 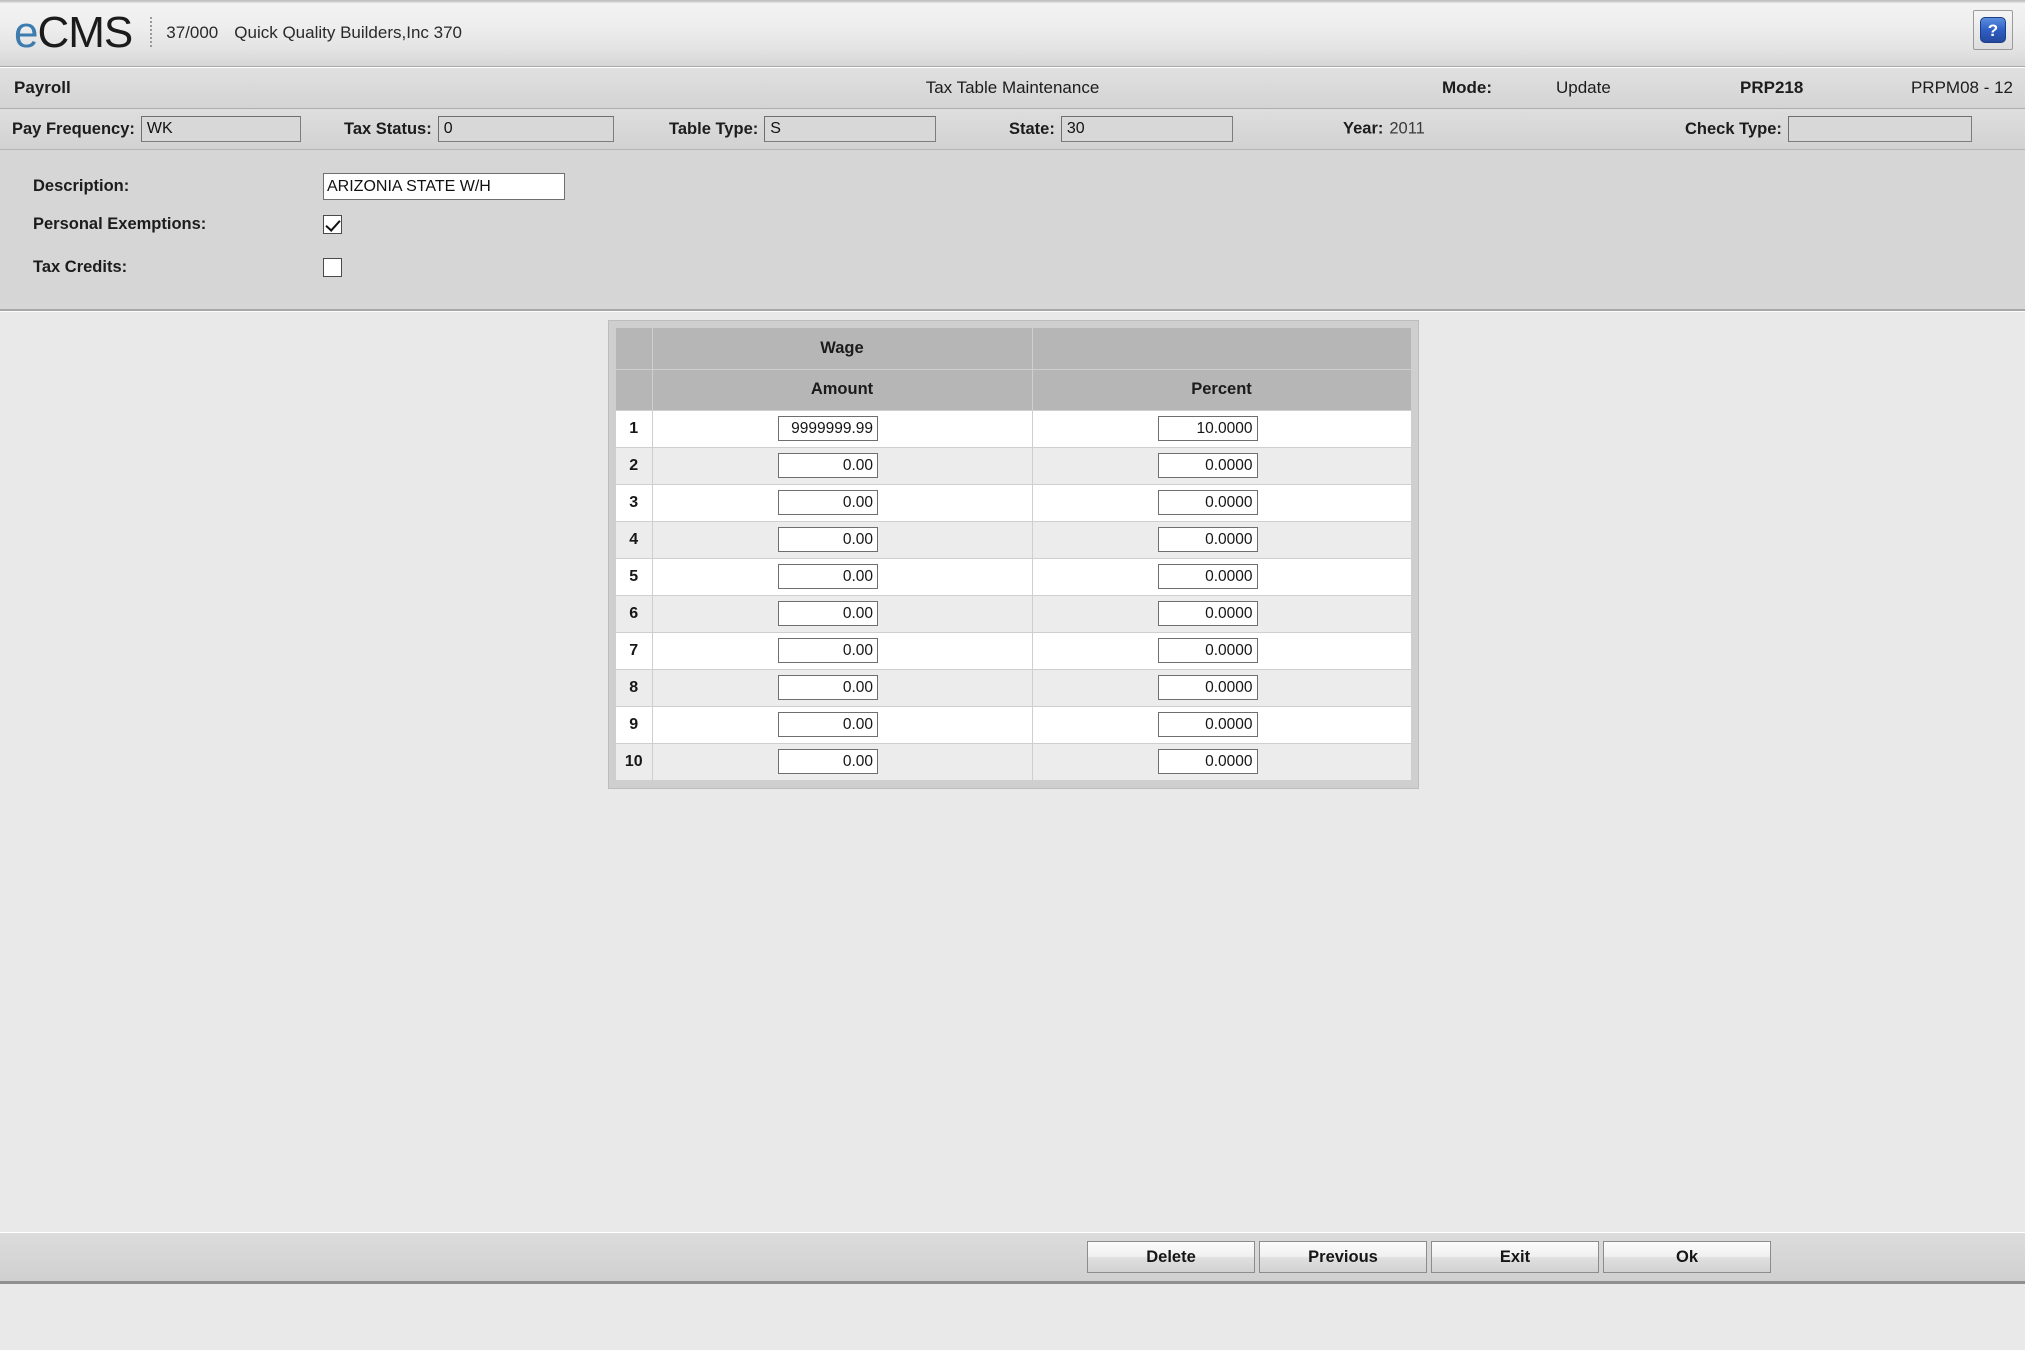 I want to click on mode-label: Mode:, so click(x=1467, y=87).